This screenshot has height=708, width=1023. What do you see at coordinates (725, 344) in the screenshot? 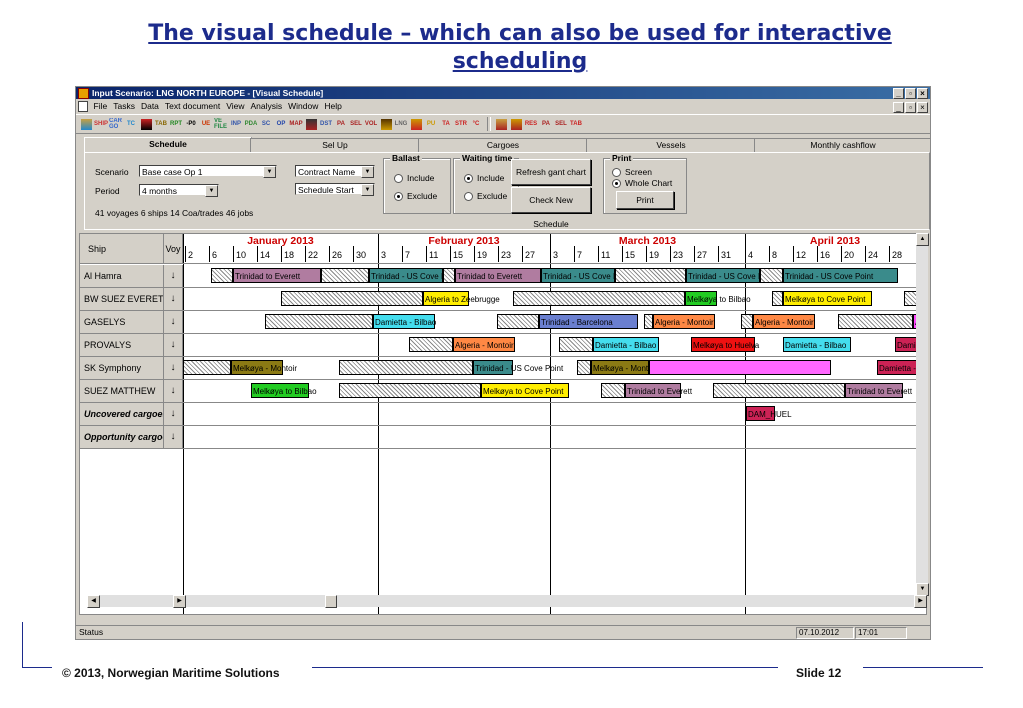
I see `voyage-bar: Melkøya to Huelva` at bounding box center [725, 344].